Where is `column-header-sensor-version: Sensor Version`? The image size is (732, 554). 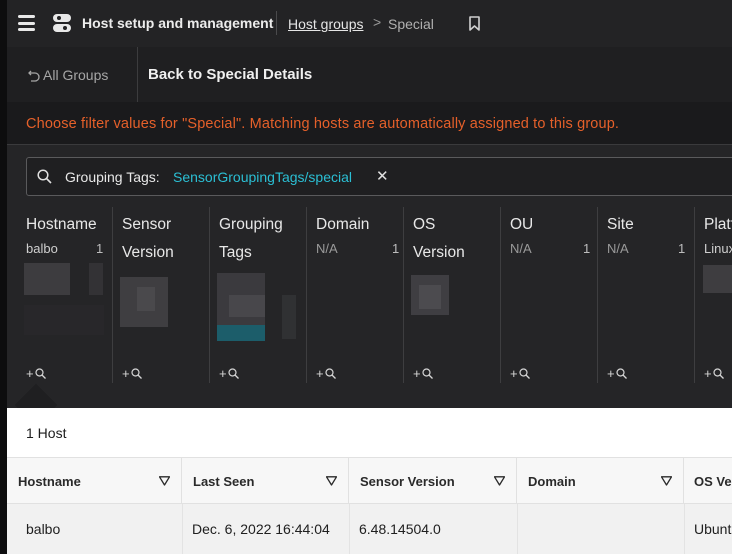 column-header-sensor-version: Sensor Version is located at coordinates (433, 481).